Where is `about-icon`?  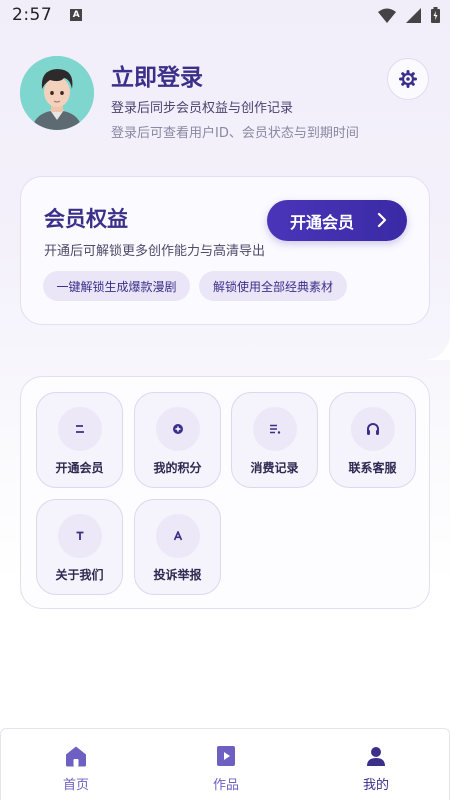 about-icon is located at coordinates (80, 536).